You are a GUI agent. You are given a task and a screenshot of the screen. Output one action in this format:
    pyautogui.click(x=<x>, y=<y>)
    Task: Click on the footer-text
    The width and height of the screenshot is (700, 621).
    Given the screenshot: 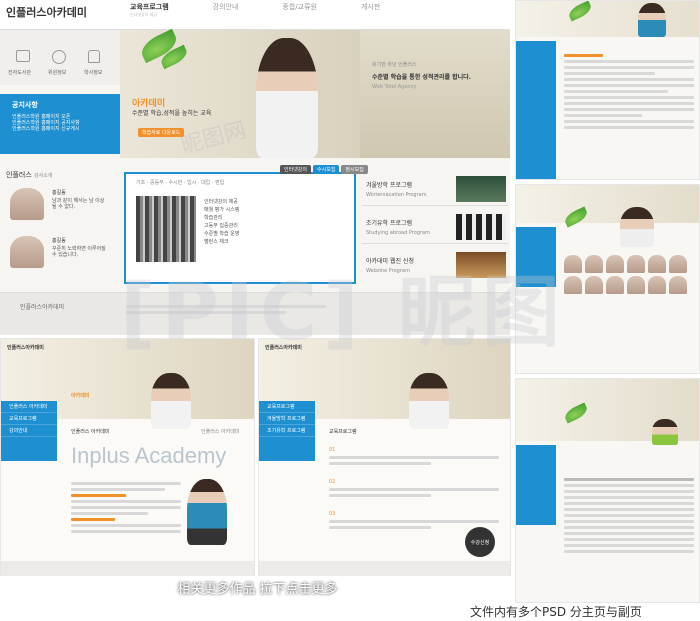 What is the action you would take?
    pyautogui.click(x=226, y=309)
    